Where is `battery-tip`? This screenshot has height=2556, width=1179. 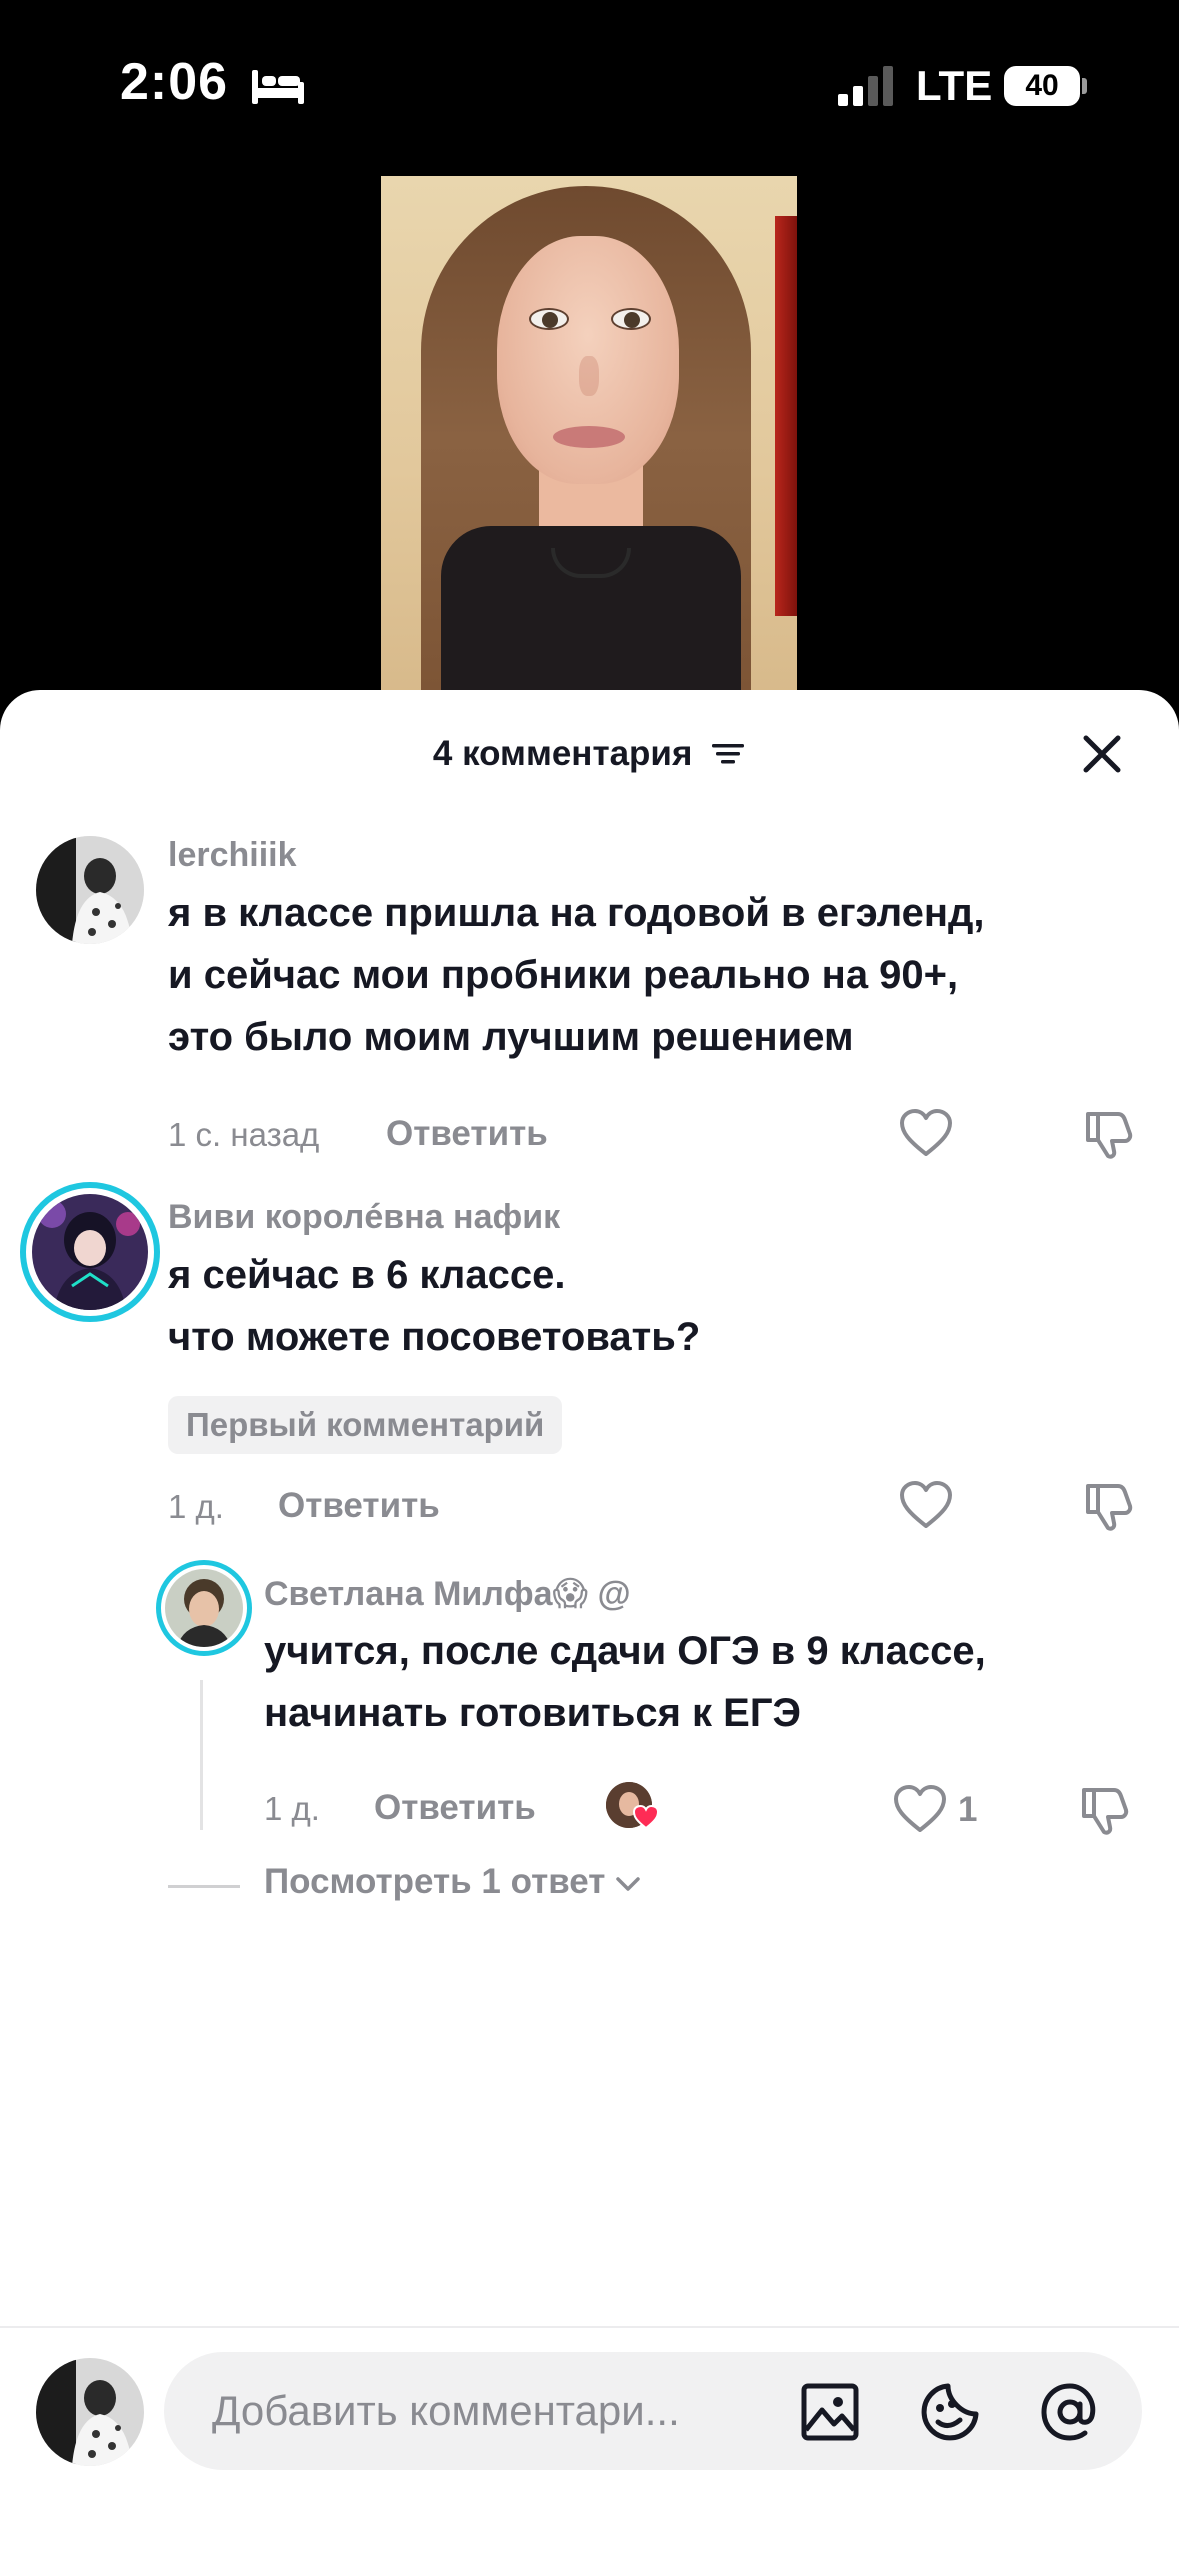
battery-tip is located at coordinates (1084, 86).